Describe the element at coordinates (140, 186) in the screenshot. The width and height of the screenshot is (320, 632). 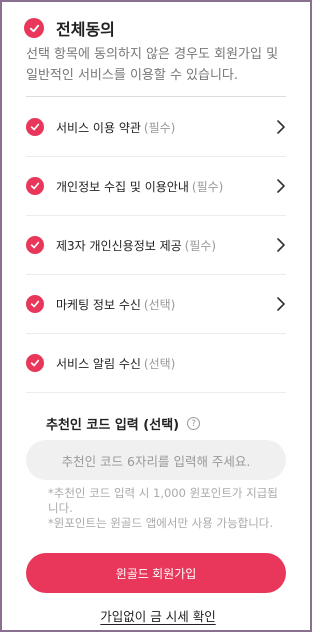
I see `terms-item-label: 개인정보 수집 및 이용안내 (필수)` at that location.